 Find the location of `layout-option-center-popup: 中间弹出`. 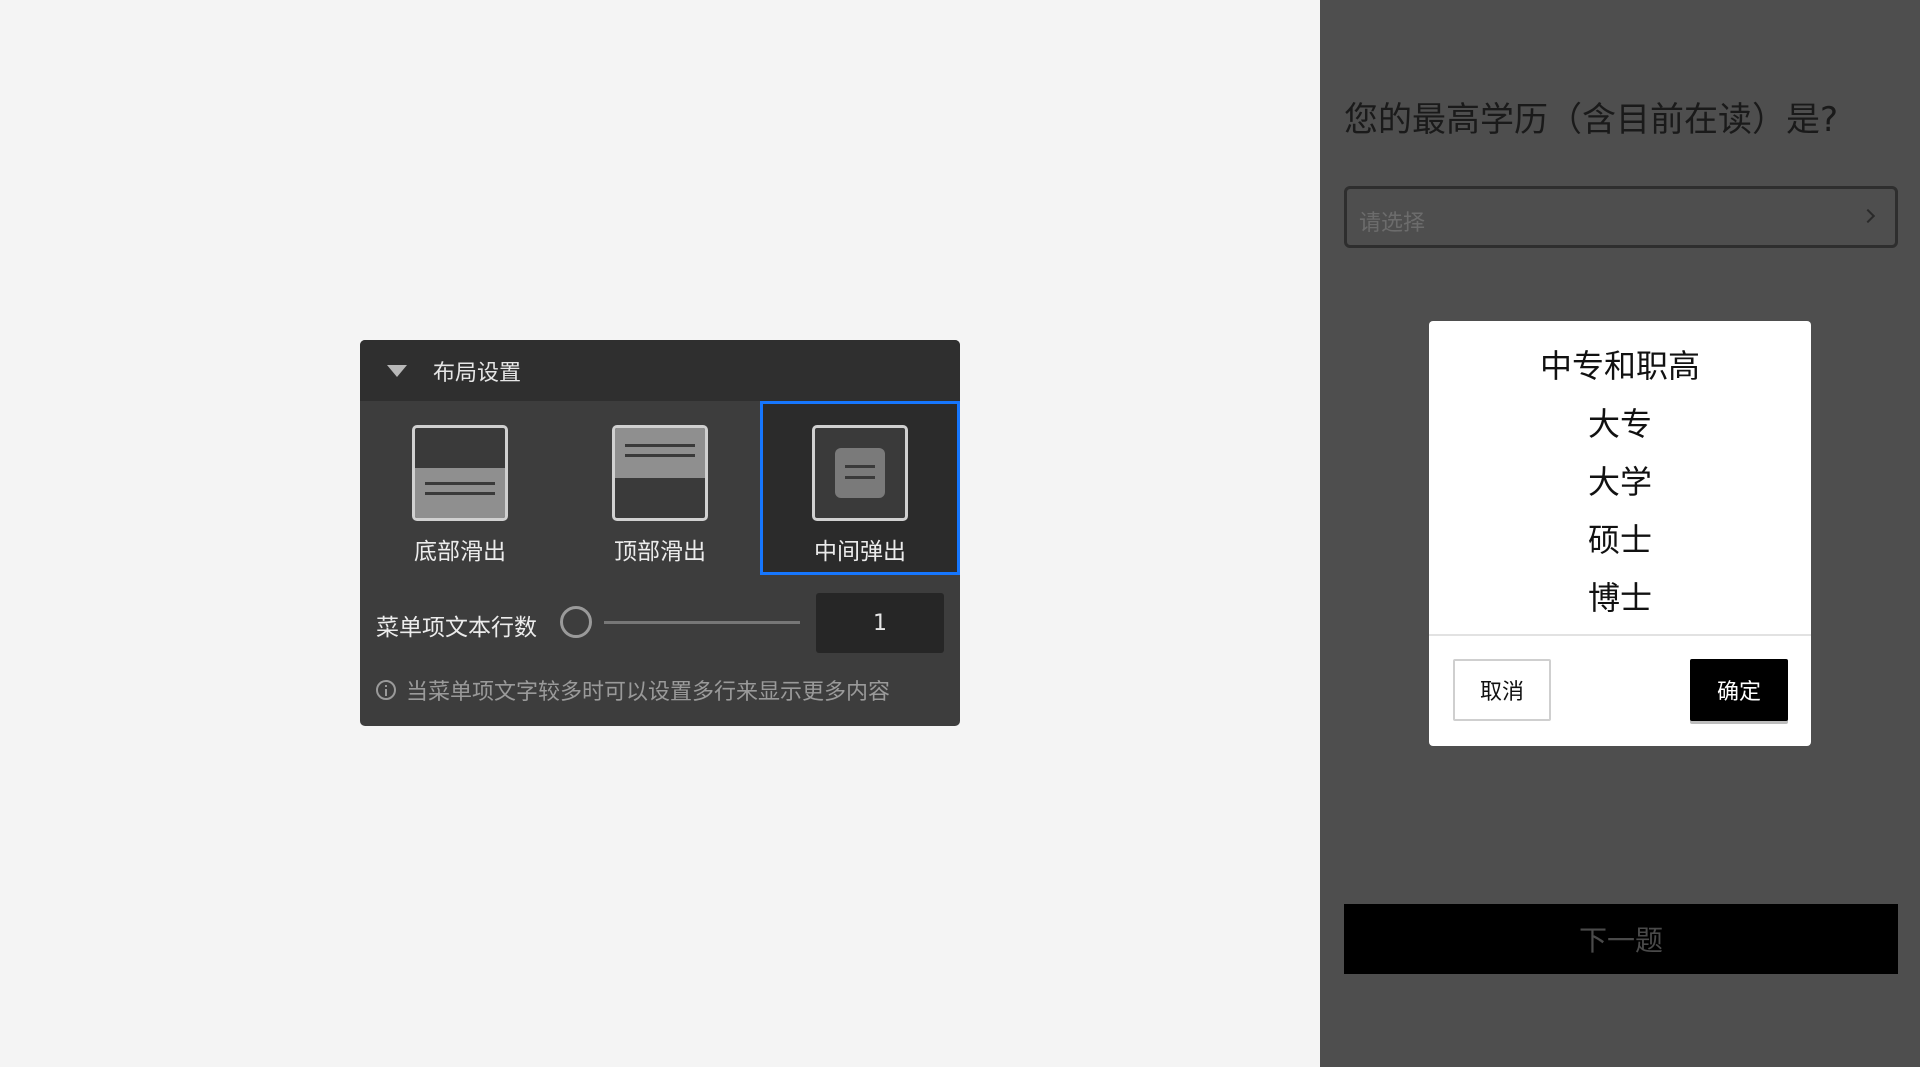

layout-option-center-popup: 中间弹出 is located at coordinates (860, 488).